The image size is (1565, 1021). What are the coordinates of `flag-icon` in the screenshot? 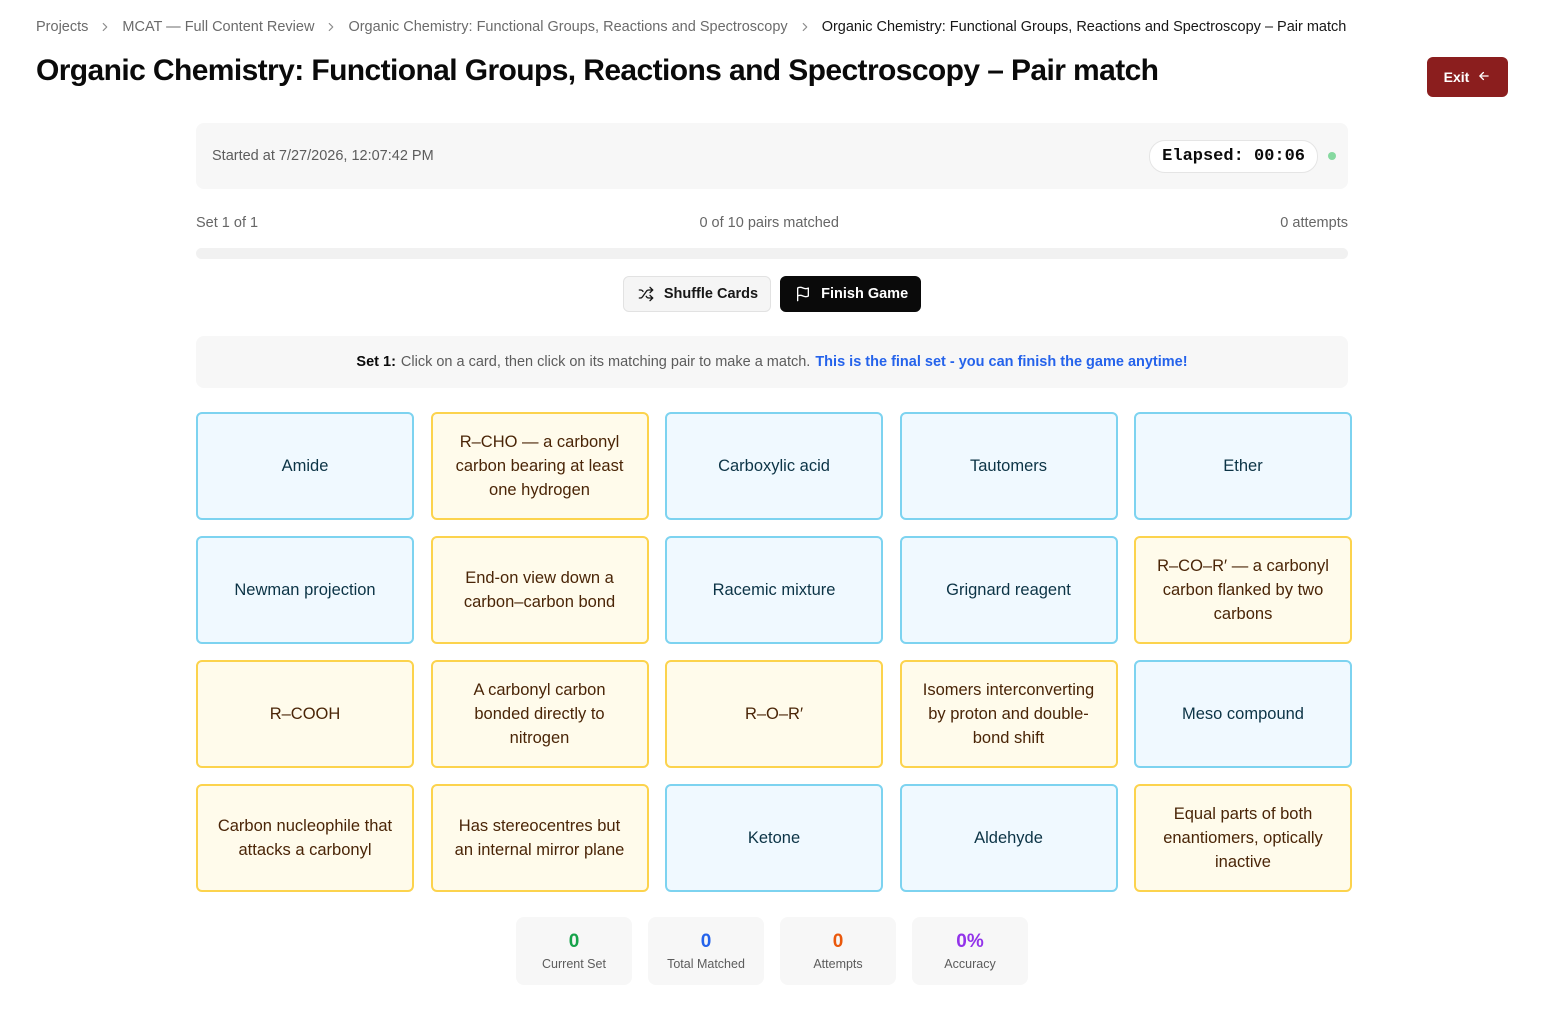 It's located at (803, 294).